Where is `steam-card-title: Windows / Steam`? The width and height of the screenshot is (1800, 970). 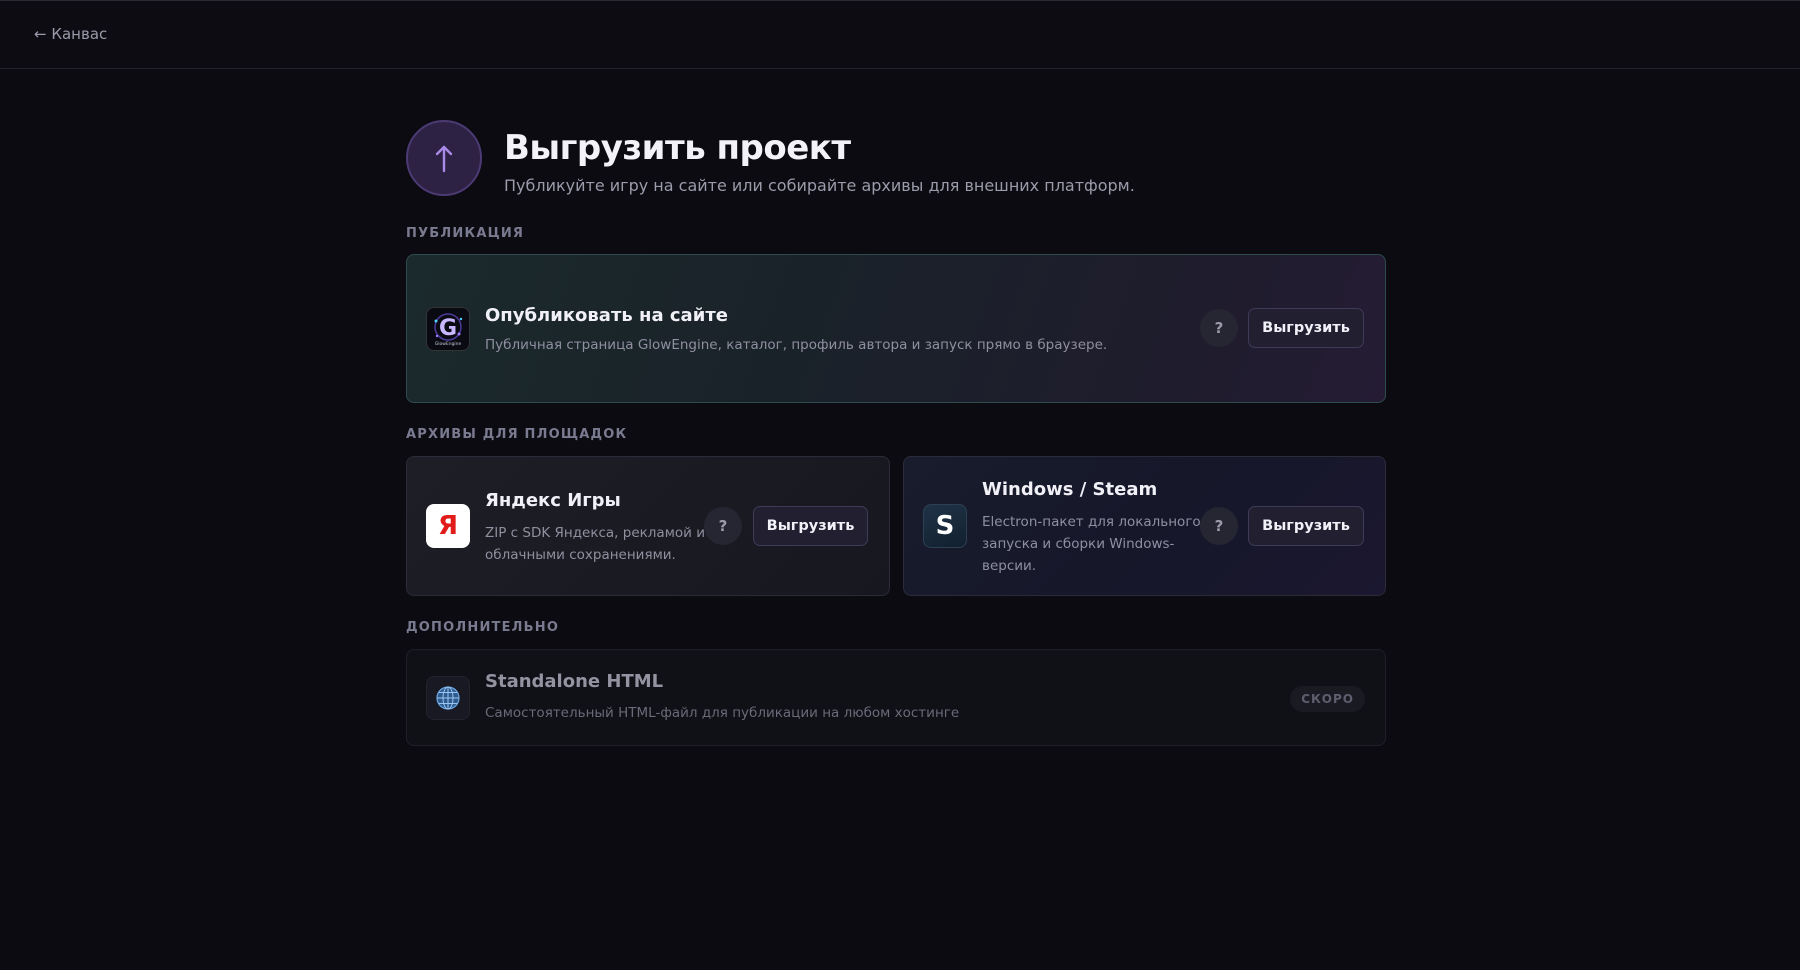 steam-card-title: Windows / Steam is located at coordinates (1070, 489).